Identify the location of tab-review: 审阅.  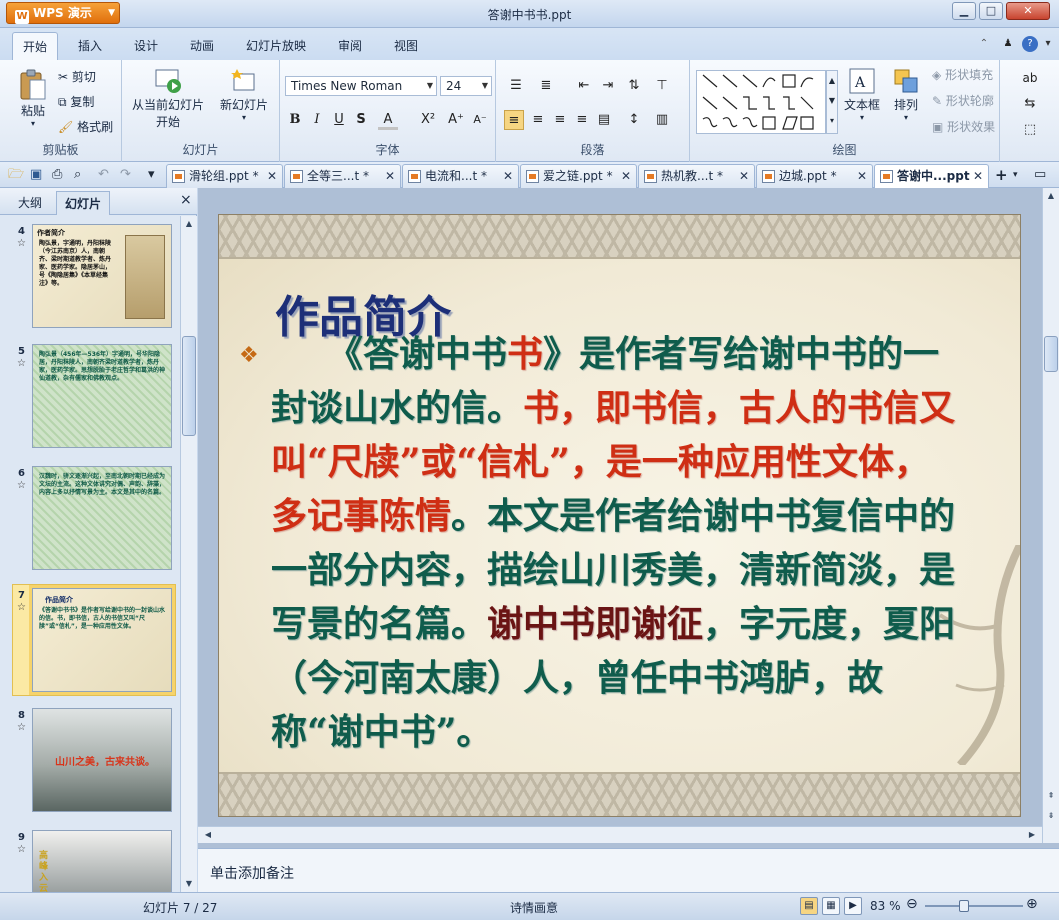
(350, 45).